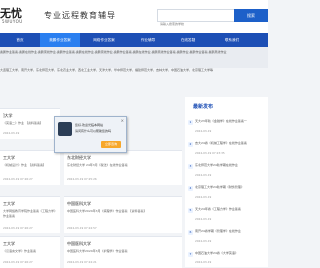  Describe the element at coordinates (190, 166) in the screenshot. I see `rank-badge: 3` at that location.